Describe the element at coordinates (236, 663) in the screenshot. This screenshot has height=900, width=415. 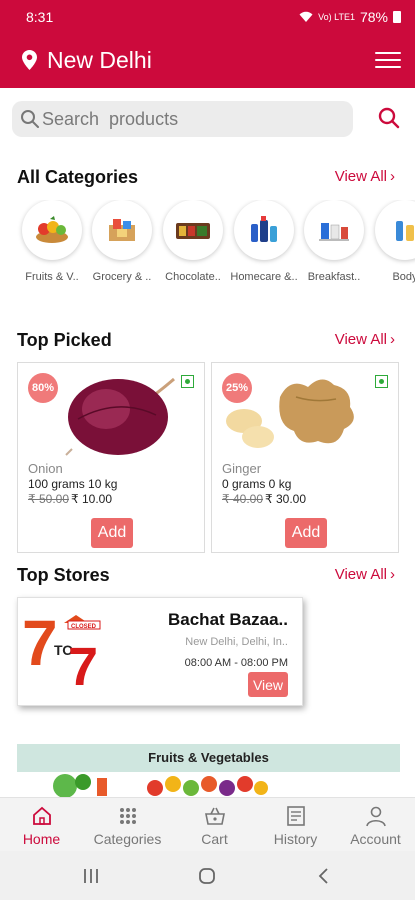
I see `store-hours: 08:00 AM - 08:00 PM` at that location.